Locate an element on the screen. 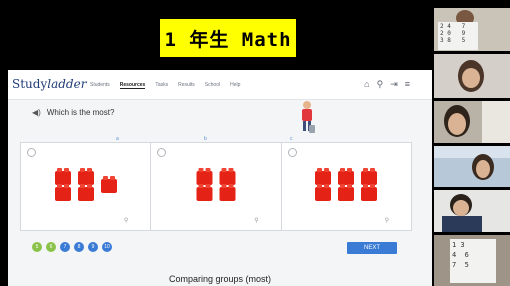 Image resolution: width=510 pixels, height=286 pixels. student-worksheet: 1 3 4 6 7 5 is located at coordinates (473, 261).